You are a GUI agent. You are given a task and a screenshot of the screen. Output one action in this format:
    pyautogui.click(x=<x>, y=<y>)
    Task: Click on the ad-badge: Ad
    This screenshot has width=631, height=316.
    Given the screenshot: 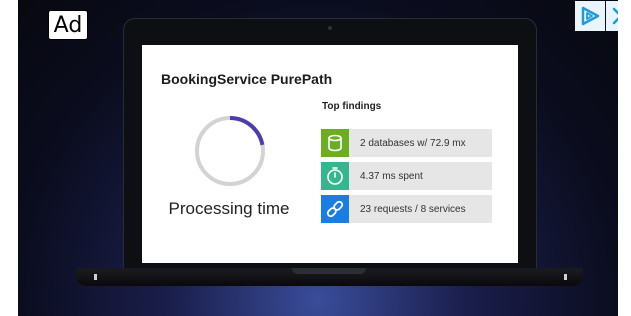 What is the action you would take?
    pyautogui.click(x=68, y=25)
    